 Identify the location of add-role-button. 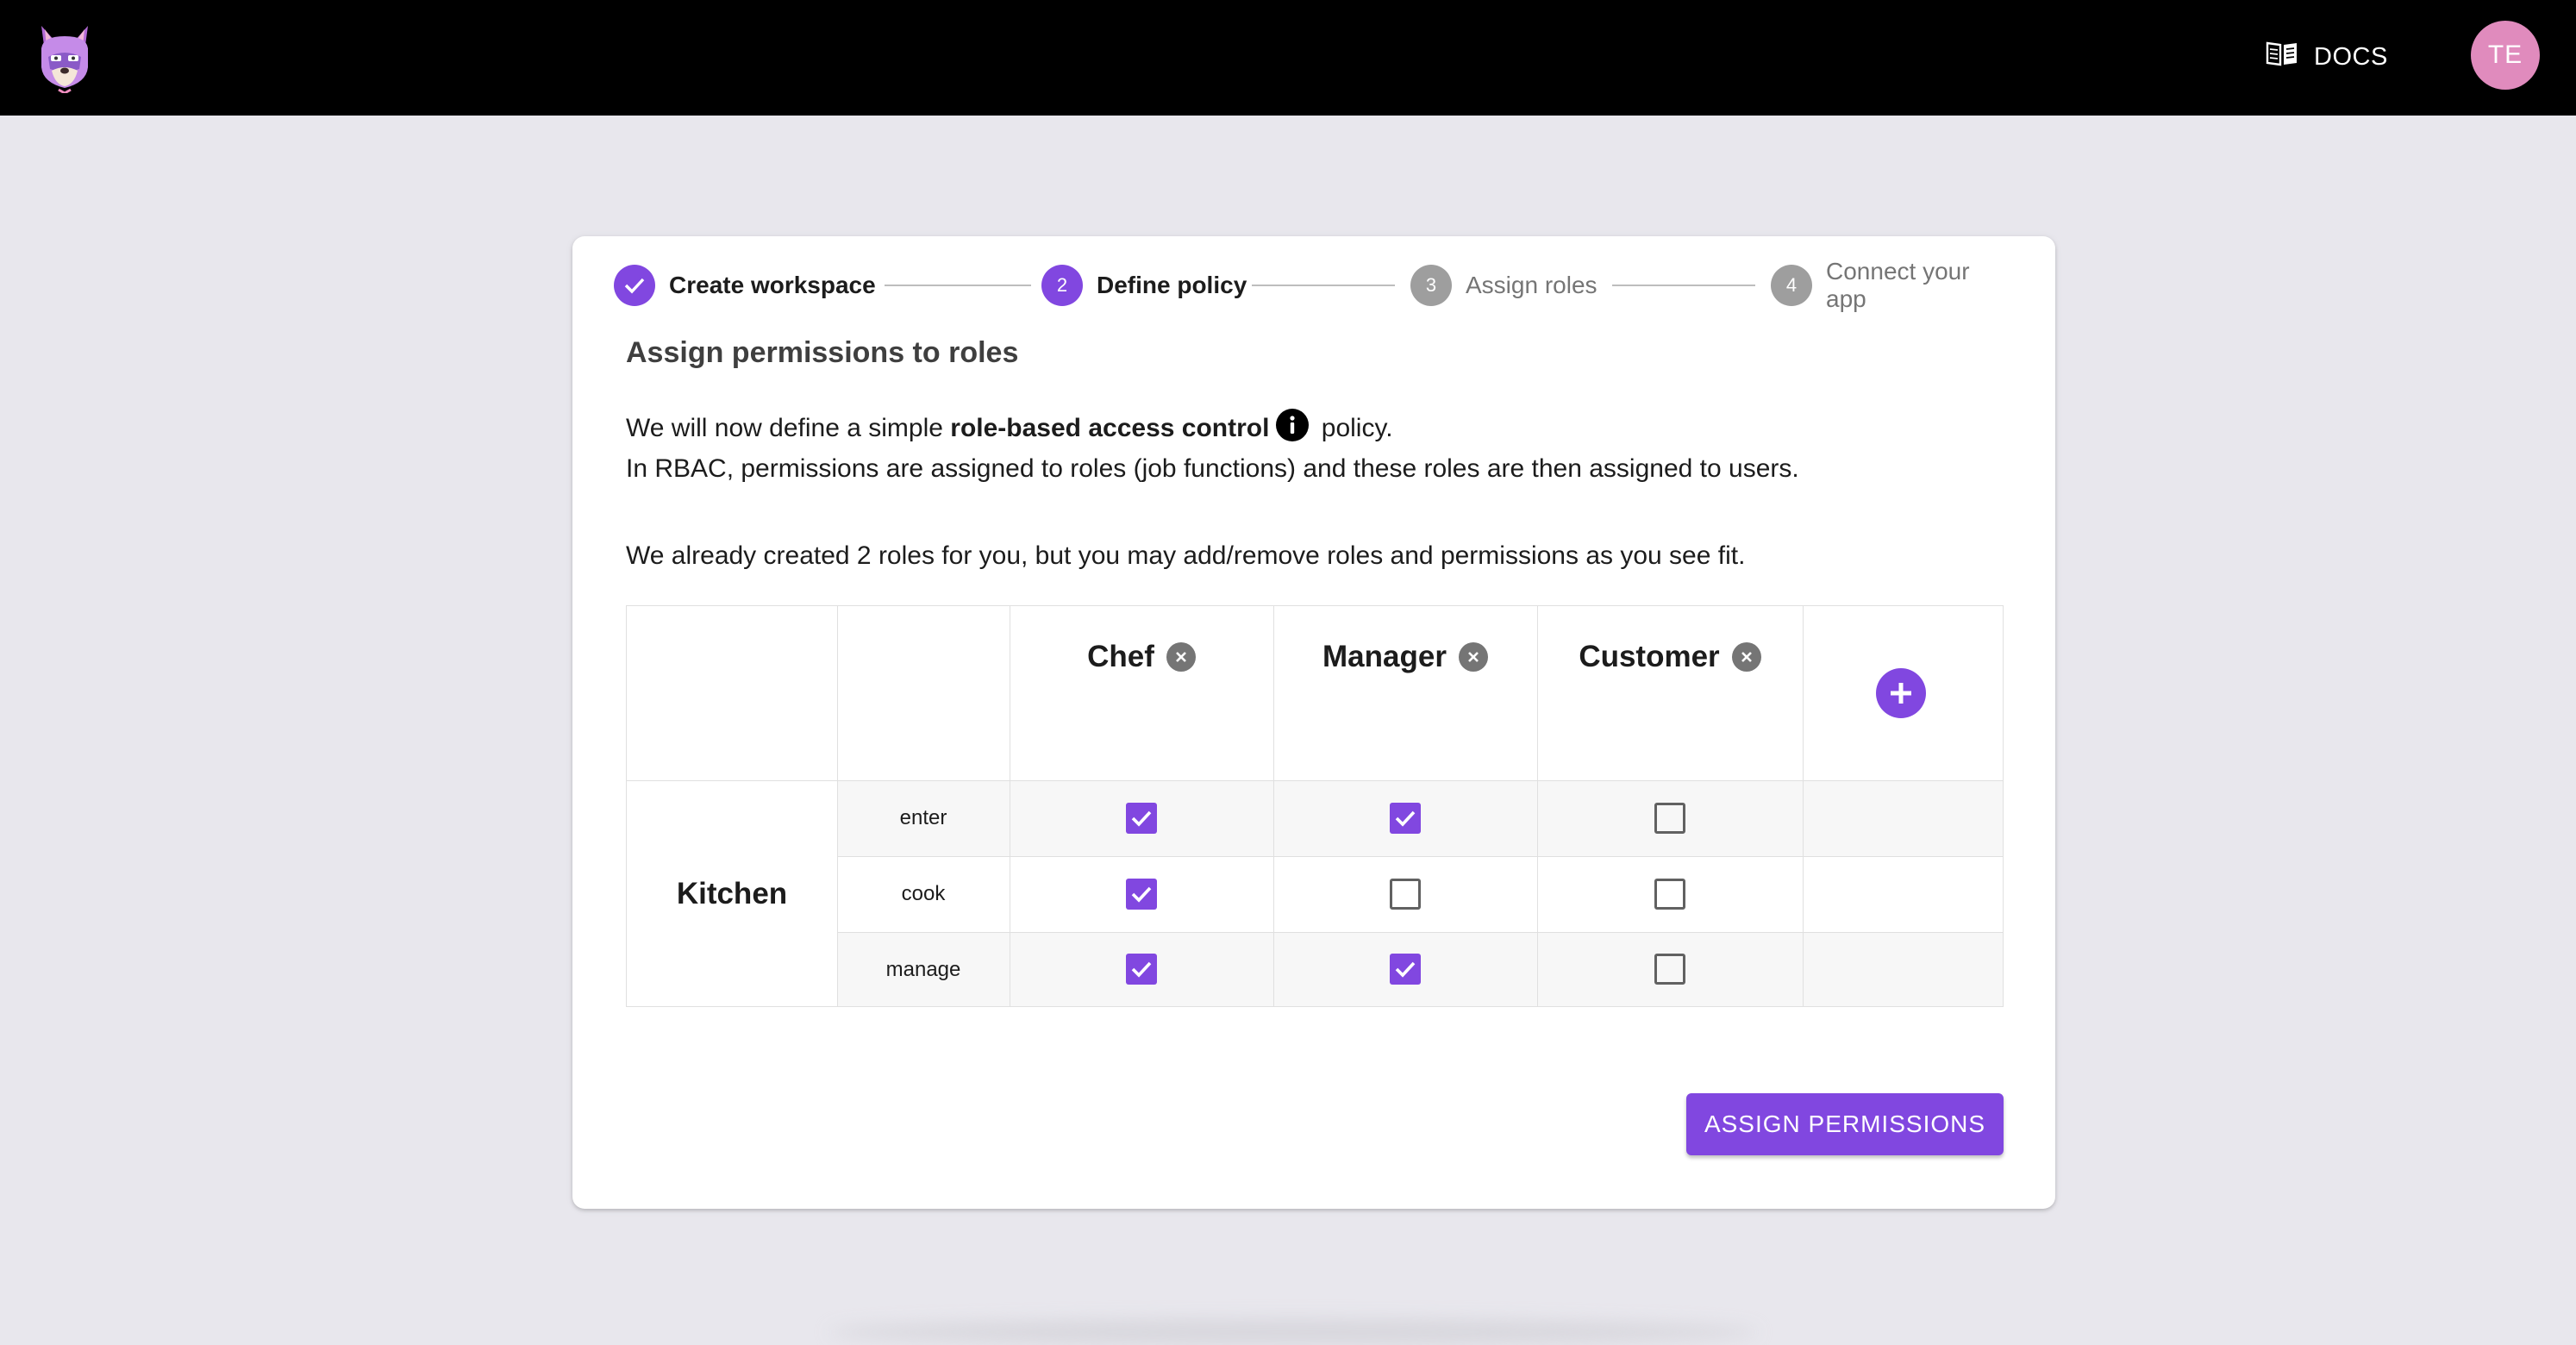
(1901, 693).